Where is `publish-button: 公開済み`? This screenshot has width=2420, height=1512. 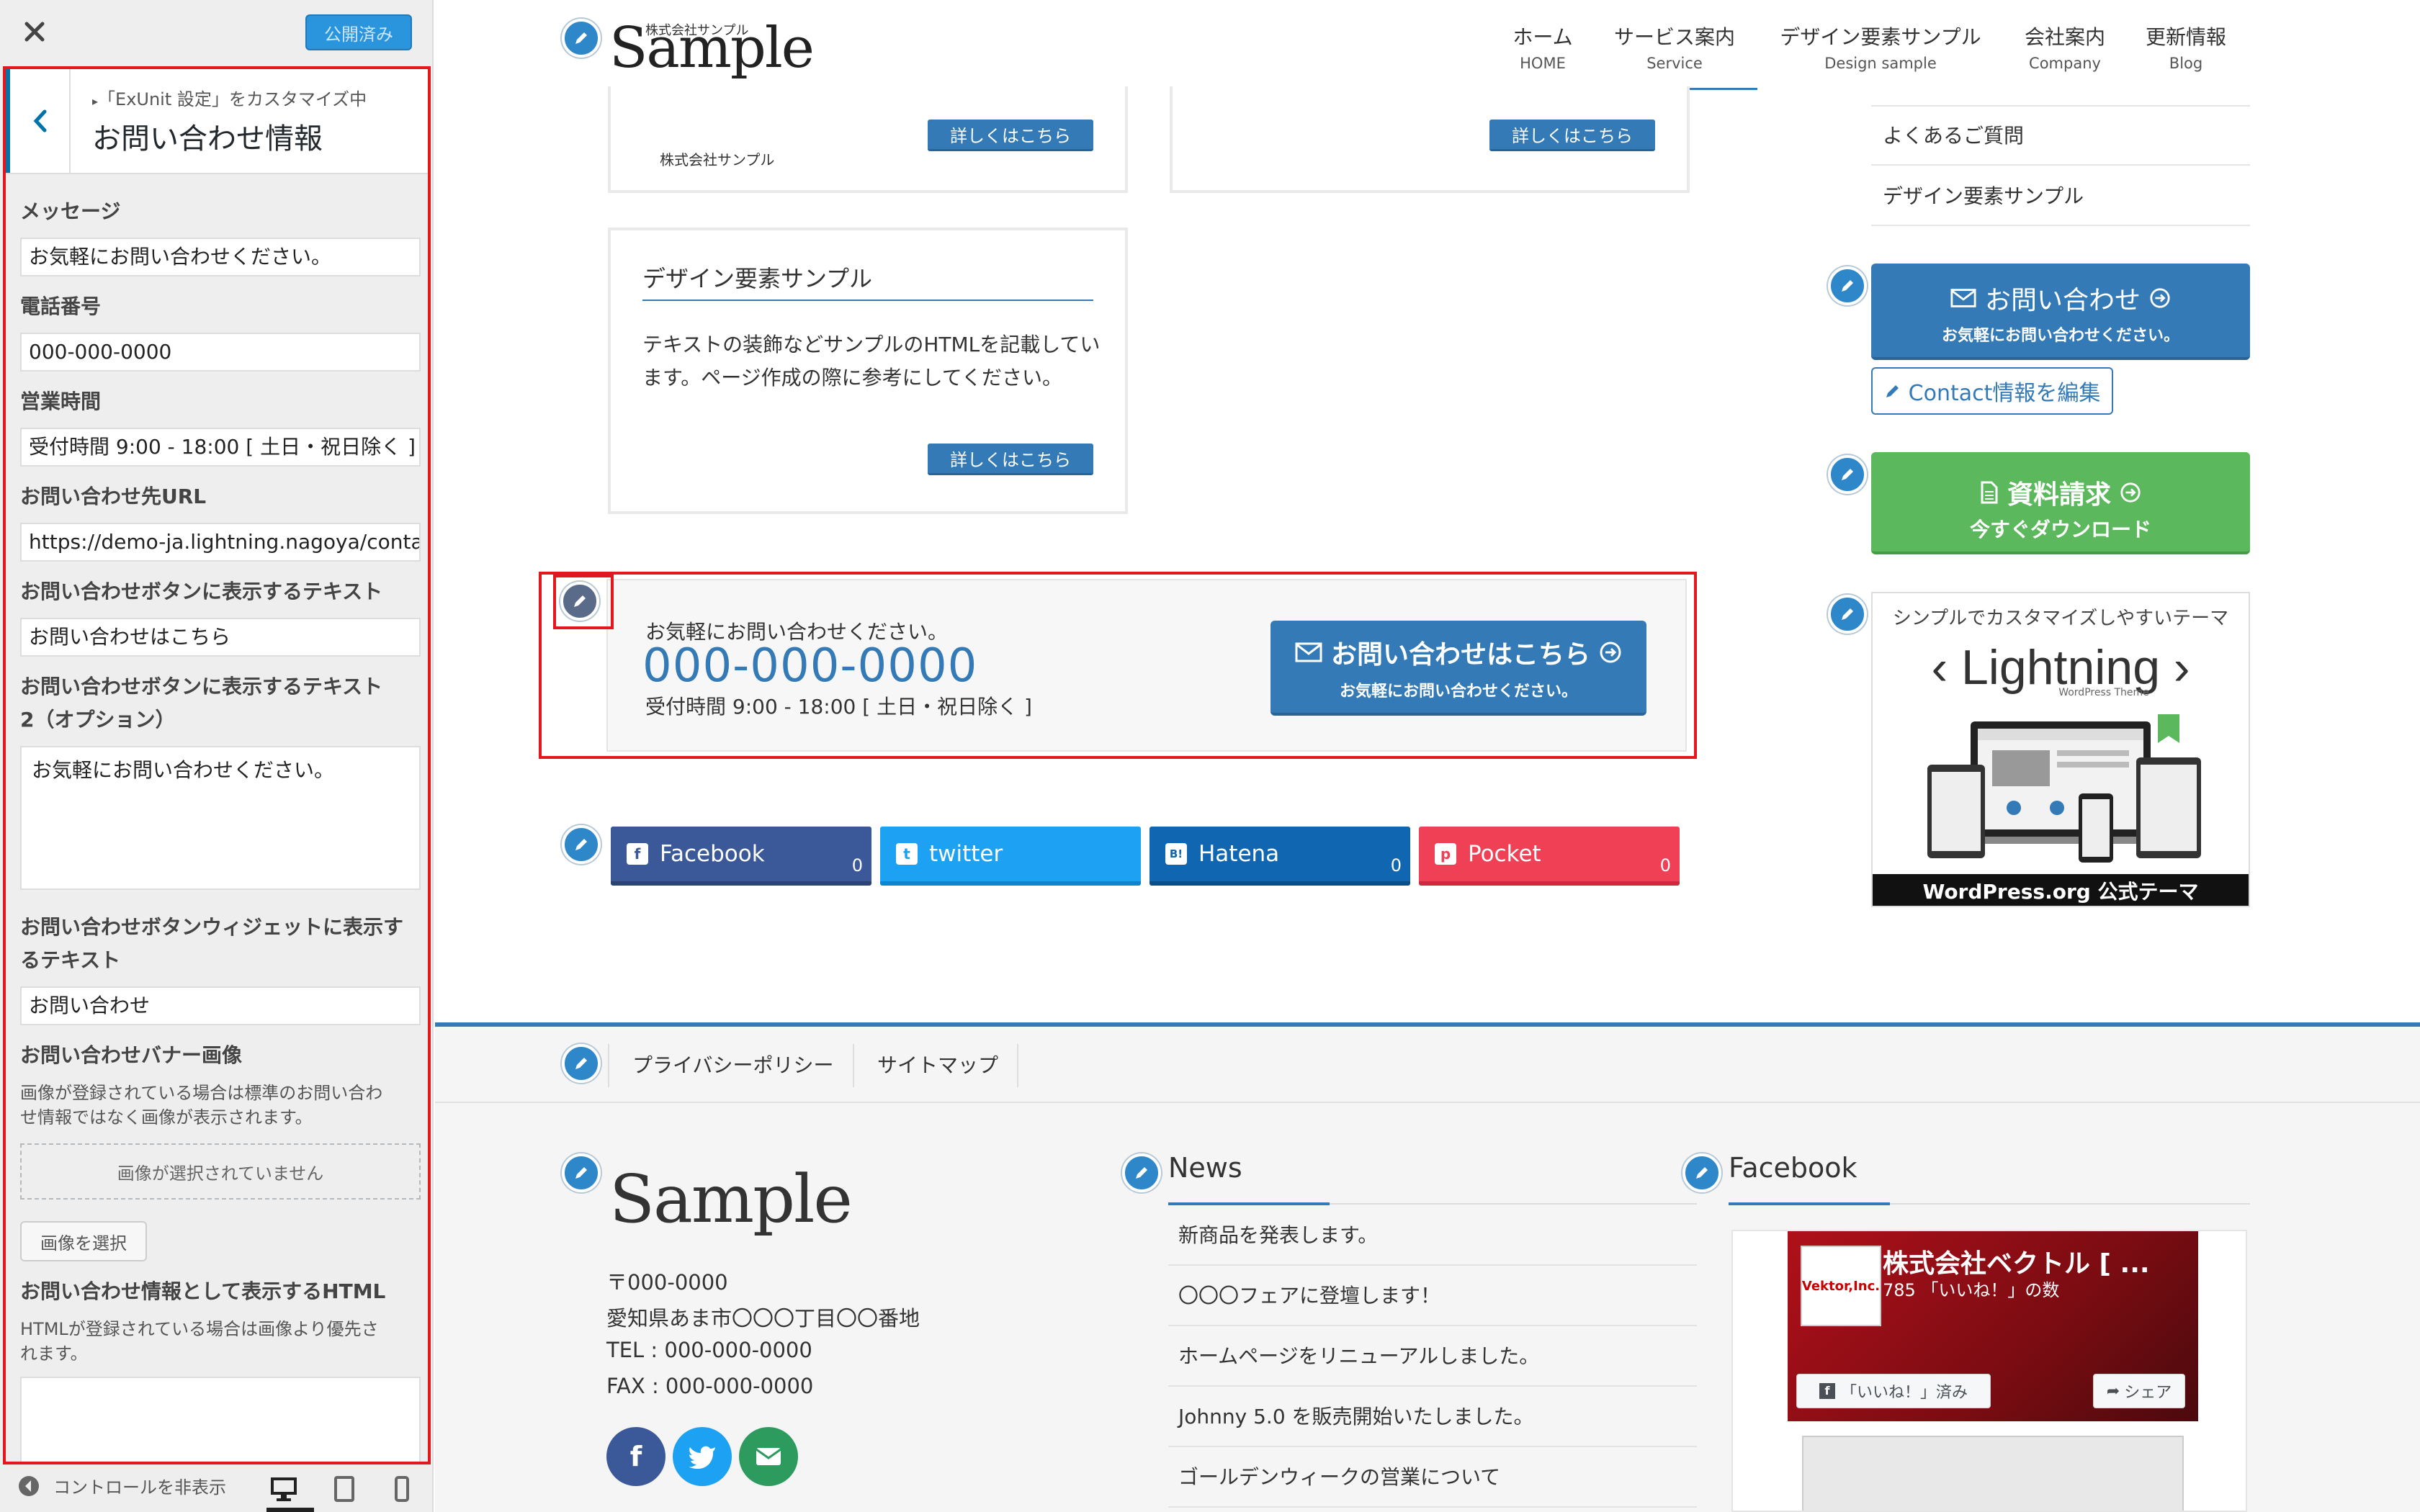
publish-button: 公開済み is located at coordinates (358, 32).